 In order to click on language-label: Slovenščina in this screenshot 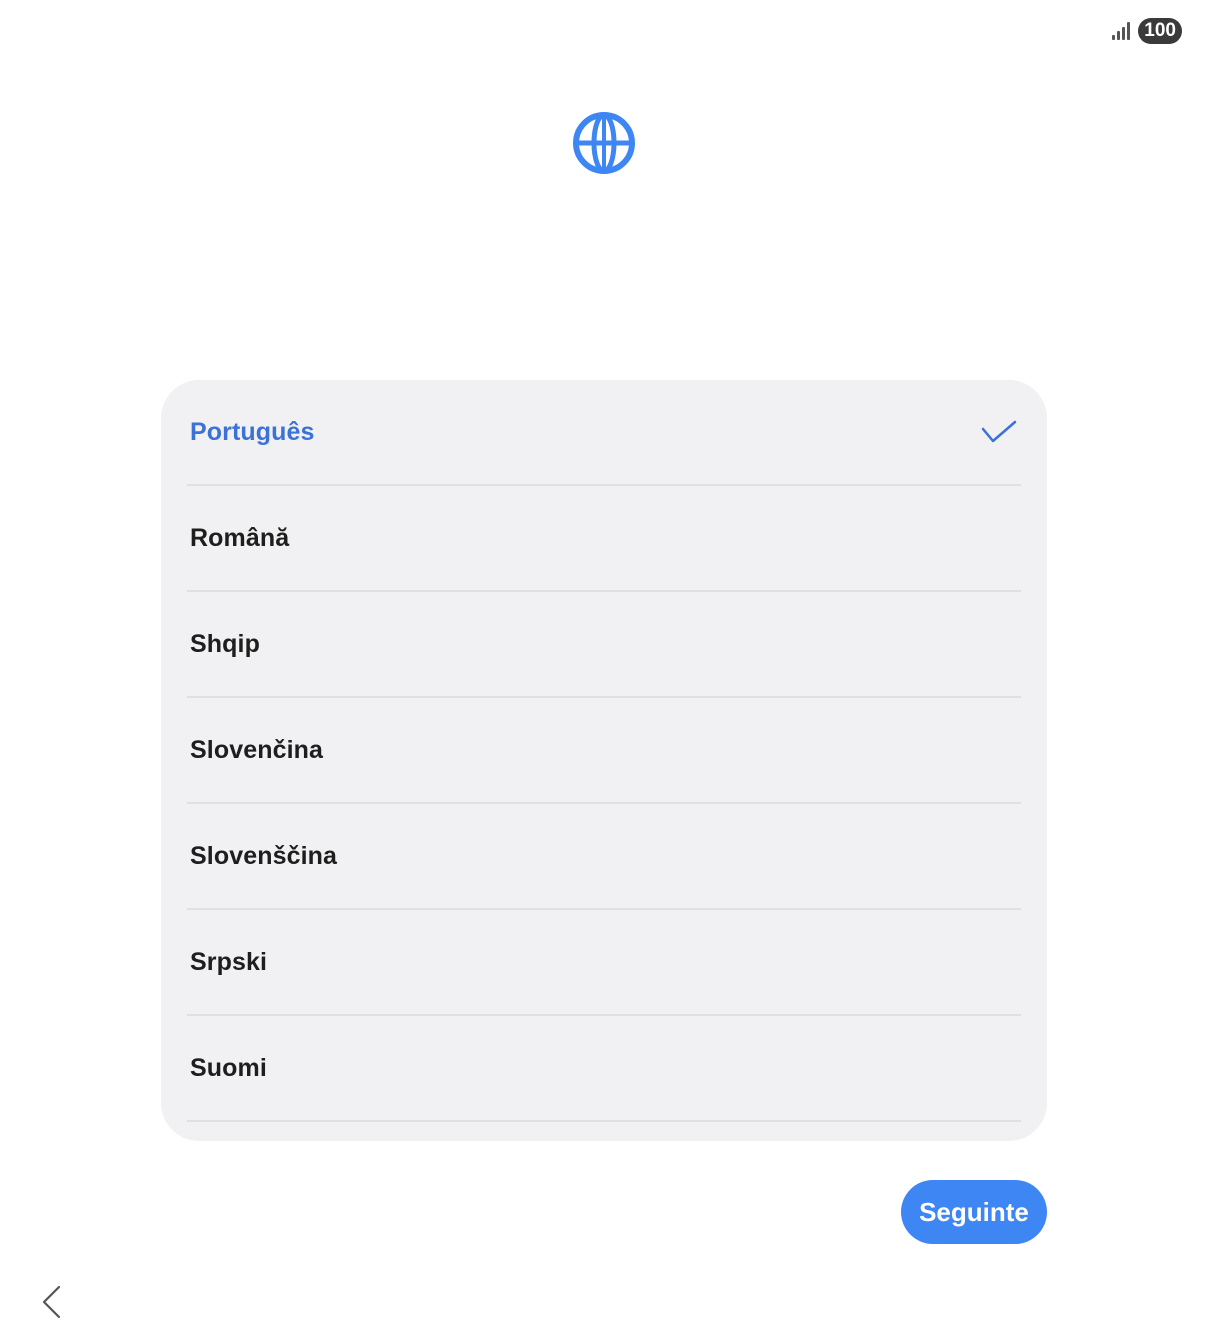, I will do `click(263, 855)`.